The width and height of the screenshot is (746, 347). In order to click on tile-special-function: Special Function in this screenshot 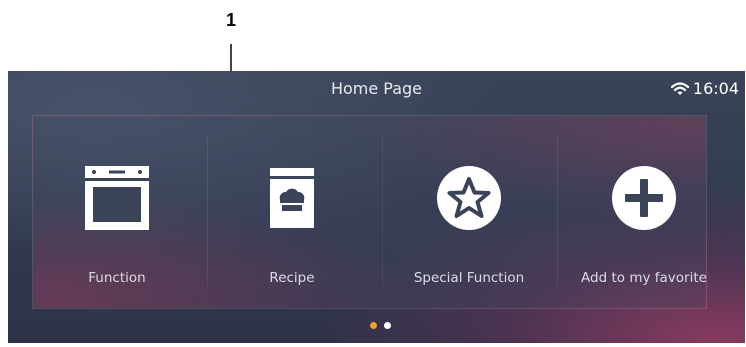, I will do `click(469, 212)`.